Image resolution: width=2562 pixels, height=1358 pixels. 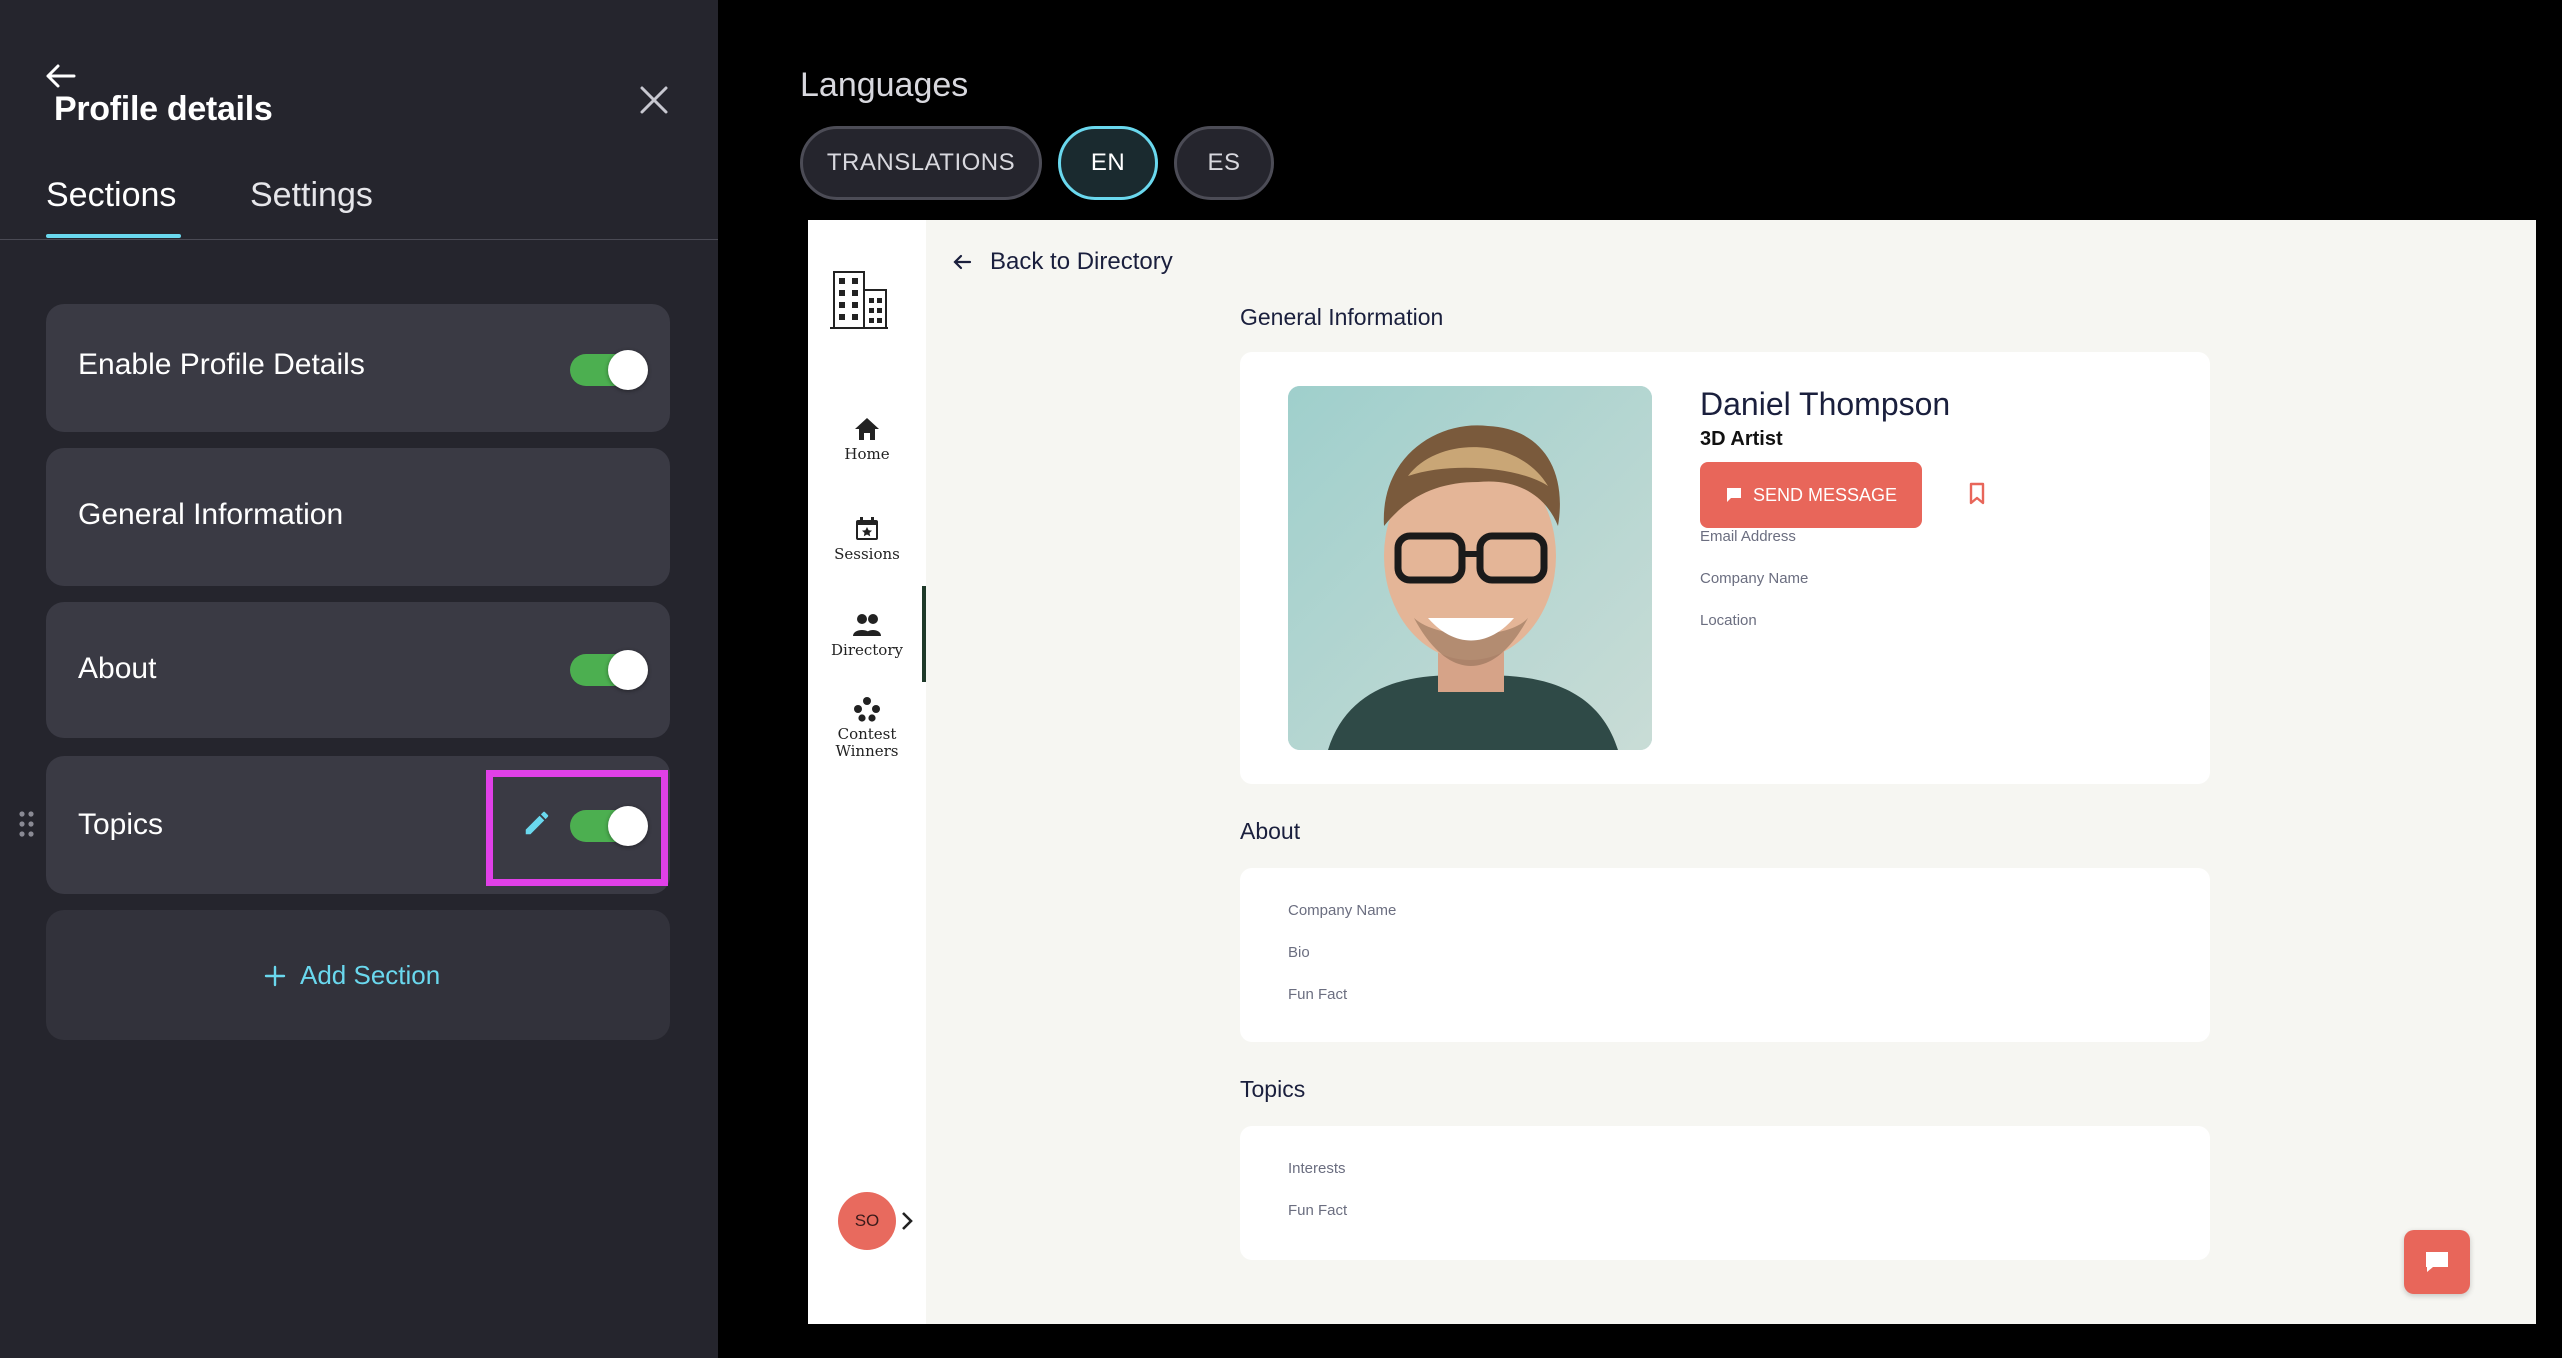 I want to click on enable-profile-details-toggle, so click(x=609, y=370).